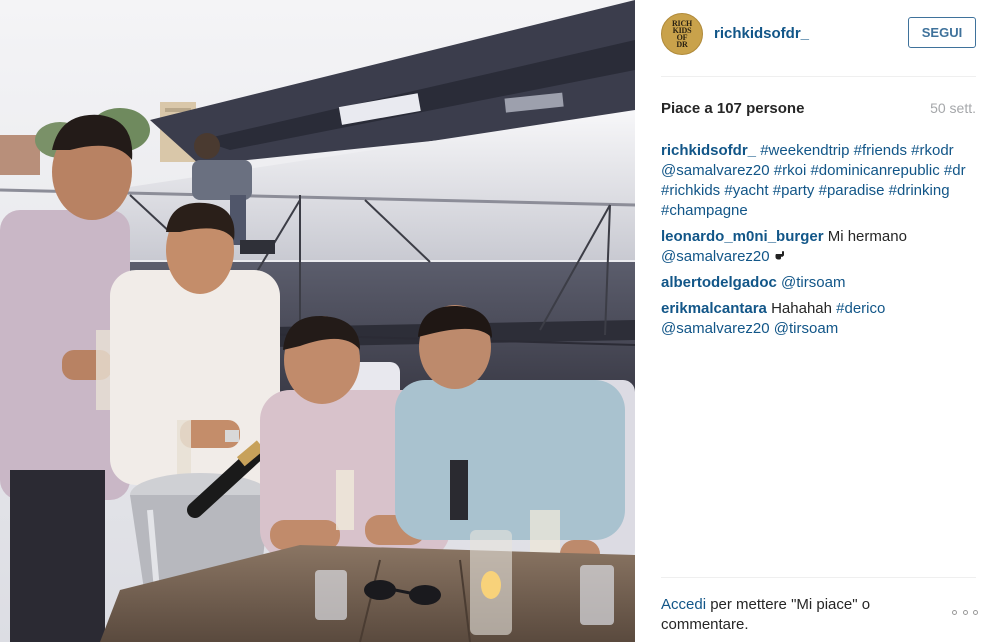 The height and width of the screenshot is (642, 990). What do you see at coordinates (779, 255) in the screenshot?
I see `pointing-hand-icon` at bounding box center [779, 255].